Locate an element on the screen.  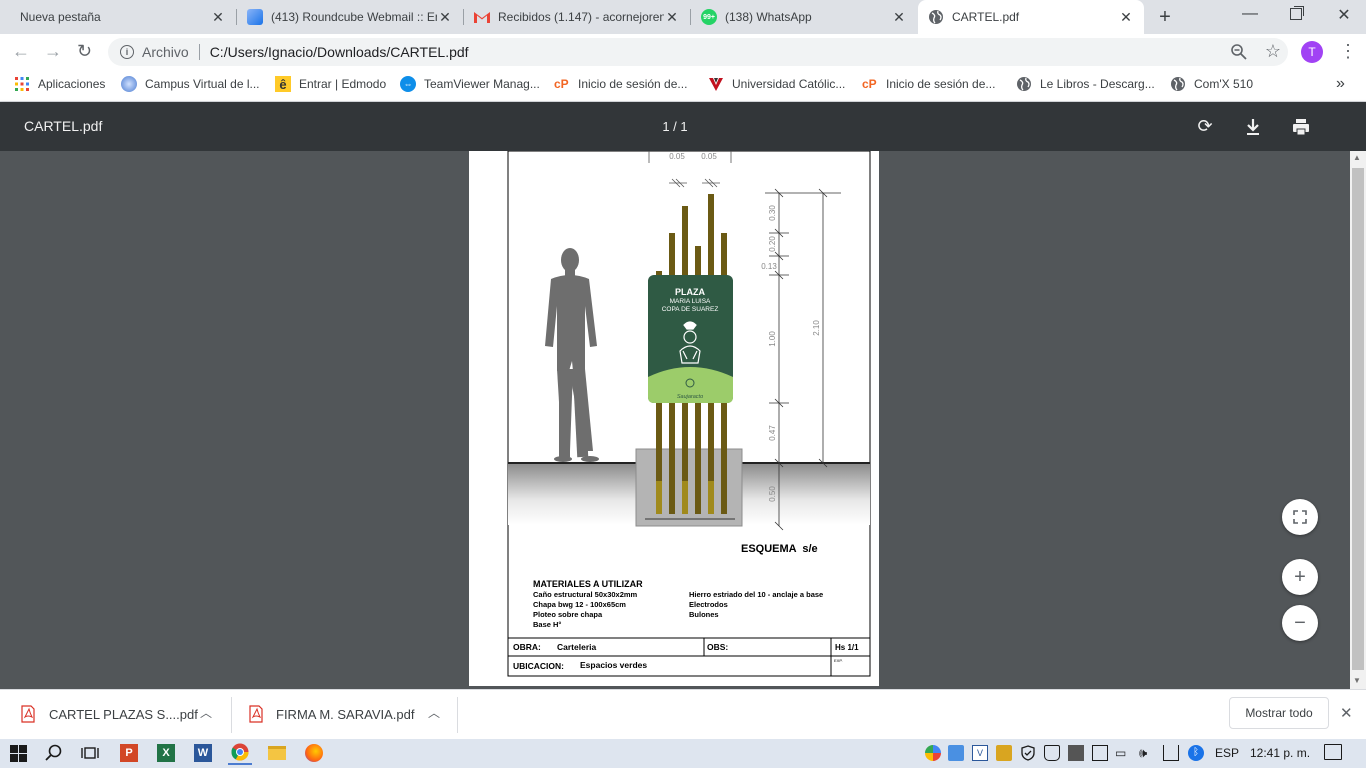
show-all-button: Mostrar todo is located at coordinates (1279, 713).